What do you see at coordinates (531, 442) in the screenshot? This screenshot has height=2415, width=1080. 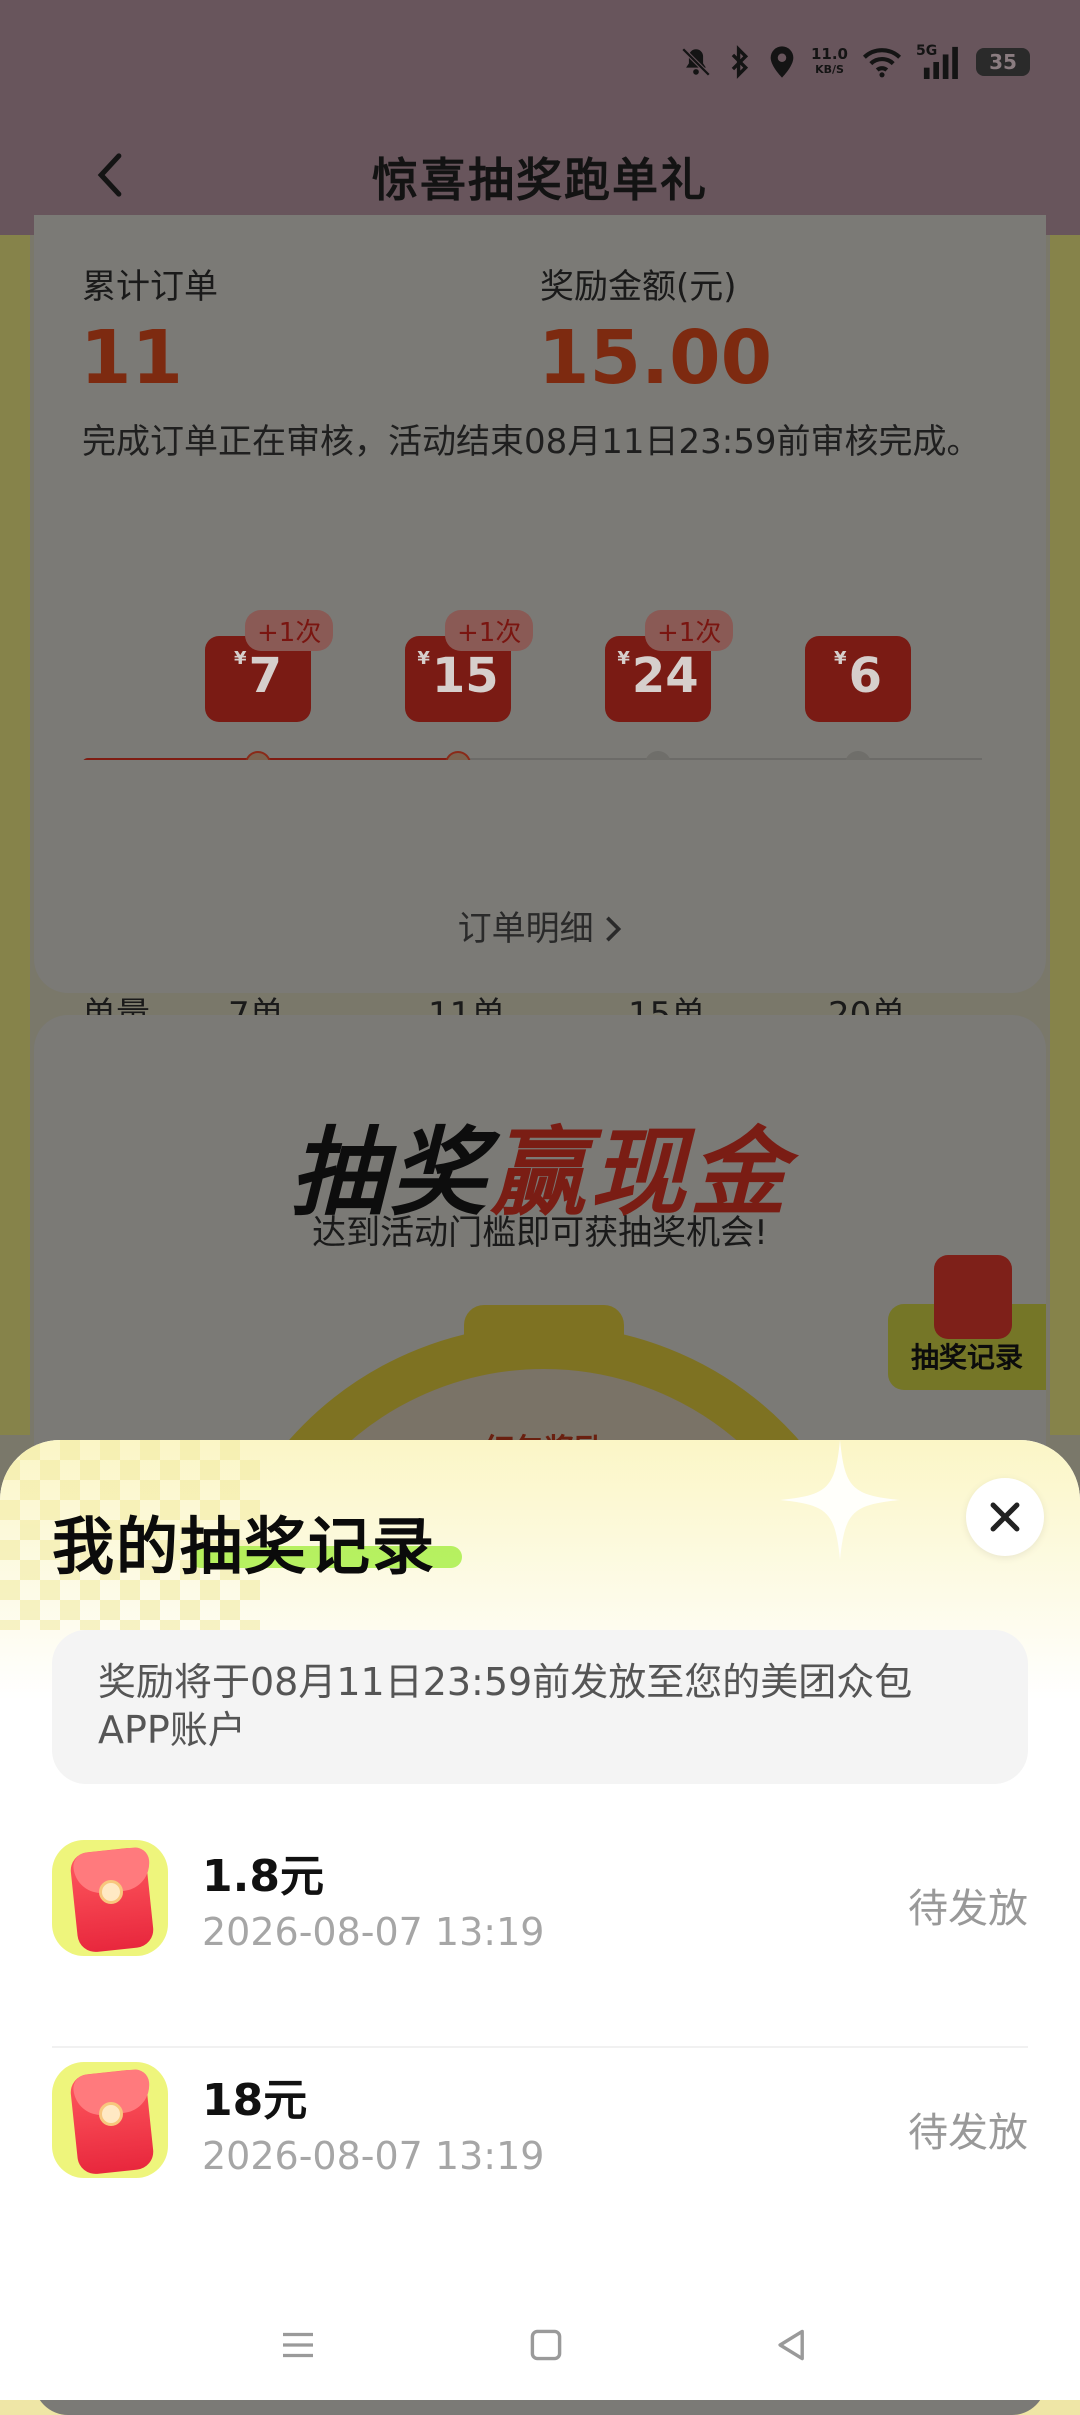 I see `review-note: 完成订单正在审核，活动结束08月11日23:59前审核完成。` at bounding box center [531, 442].